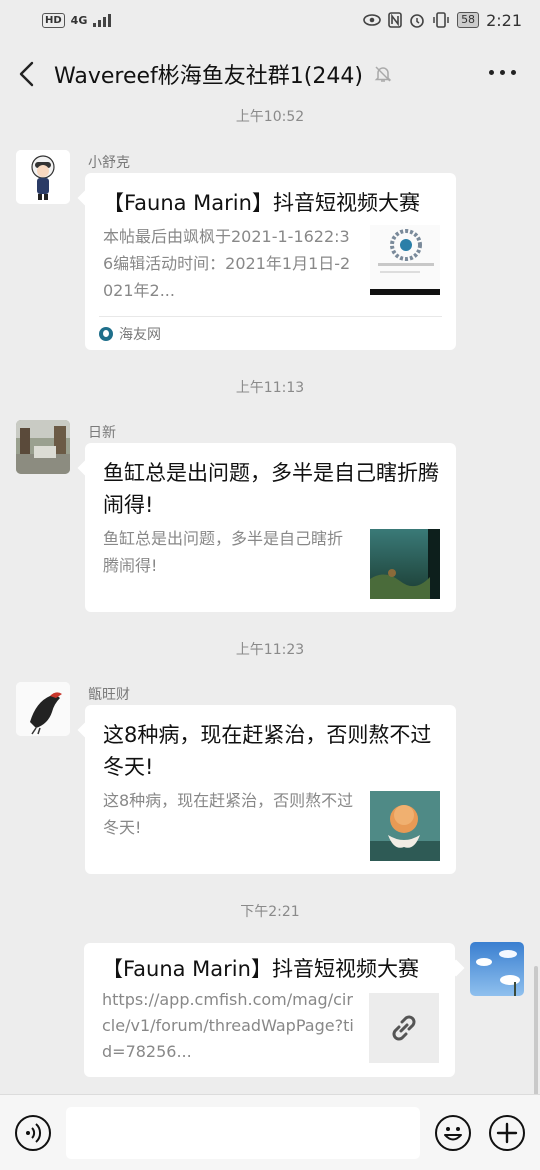  Describe the element at coordinates (372, 20) in the screenshot. I see `eye-icon` at that location.